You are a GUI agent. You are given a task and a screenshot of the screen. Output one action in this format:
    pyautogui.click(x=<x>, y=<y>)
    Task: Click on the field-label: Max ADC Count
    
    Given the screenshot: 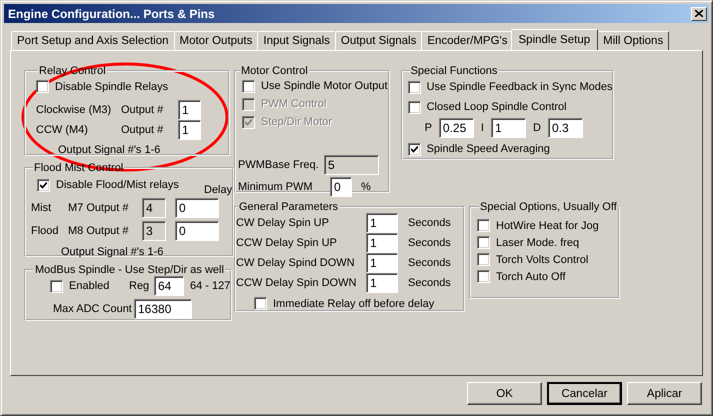 What is the action you would take?
    pyautogui.click(x=93, y=309)
    